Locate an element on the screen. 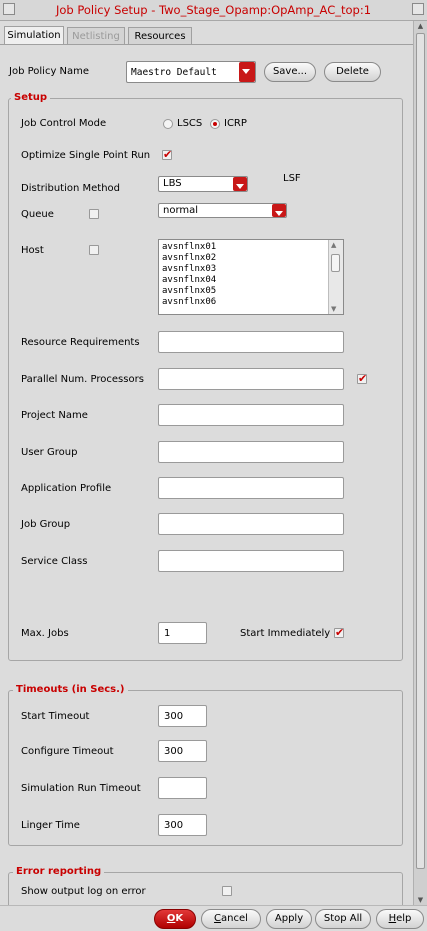 This screenshot has height=931, width=427. stop-all-button: Stop All is located at coordinates (343, 919).